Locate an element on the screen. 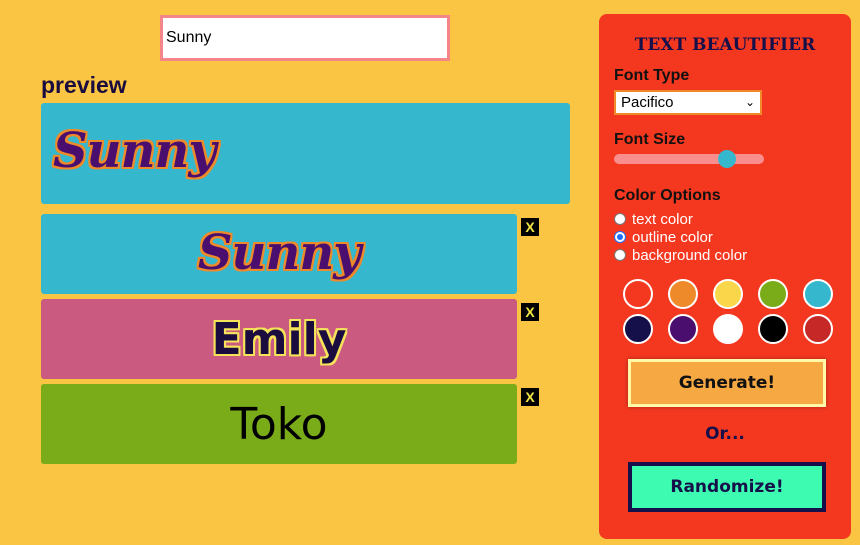 Image resolution: width=860 pixels, height=545 pixels. preview-text: Sunny is located at coordinates (134, 151).